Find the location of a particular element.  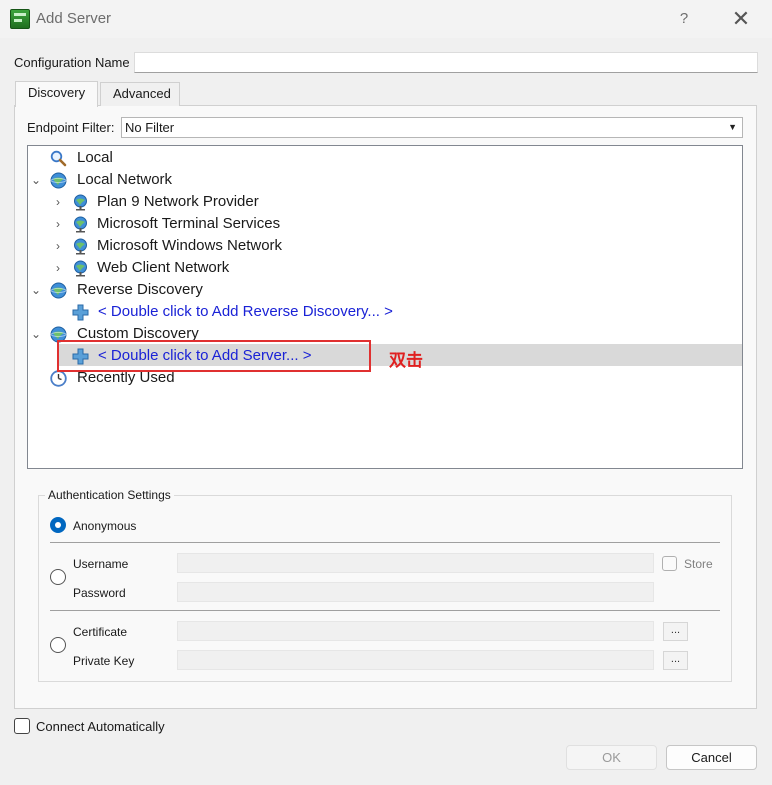

private-key-input is located at coordinates (415, 660).